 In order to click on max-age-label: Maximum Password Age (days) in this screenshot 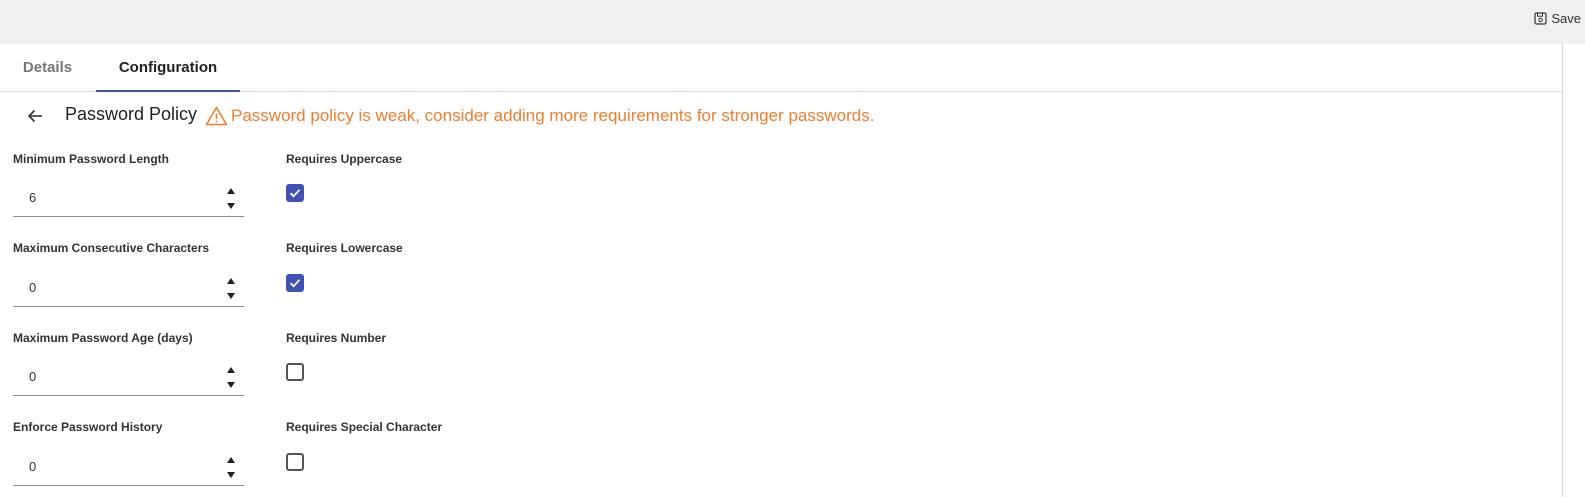, I will do `click(103, 338)`.